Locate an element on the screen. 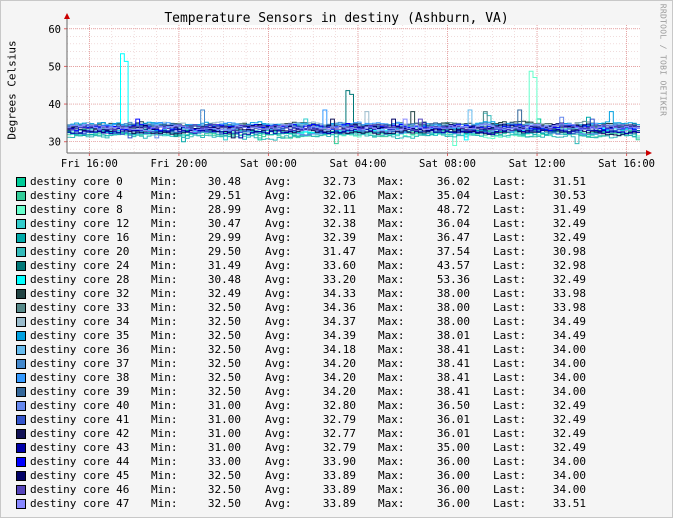 Image resolution: width=673 pixels, height=518 pixels. legend-series-name: destiny core 45 is located at coordinates (80, 475).